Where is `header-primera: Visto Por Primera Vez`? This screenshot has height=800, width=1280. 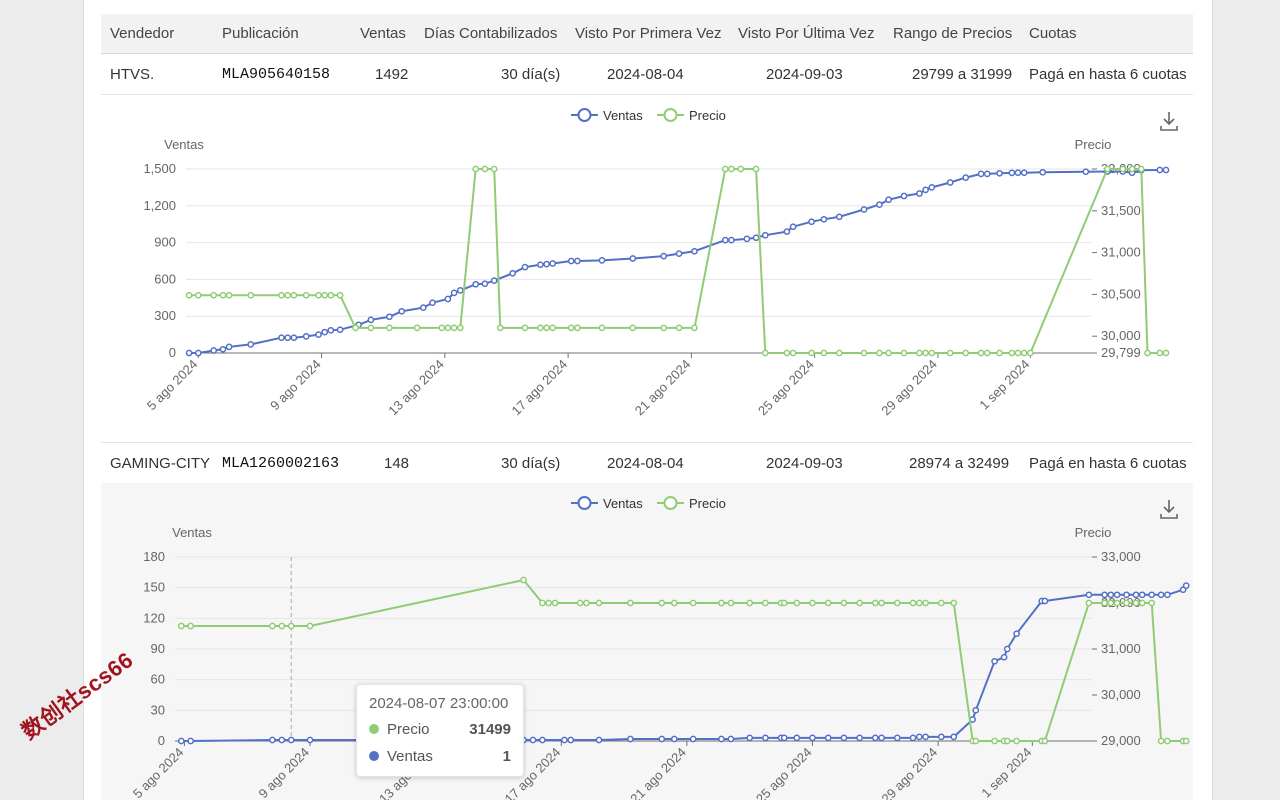
header-primera: Visto Por Primera Vez is located at coordinates (648, 33).